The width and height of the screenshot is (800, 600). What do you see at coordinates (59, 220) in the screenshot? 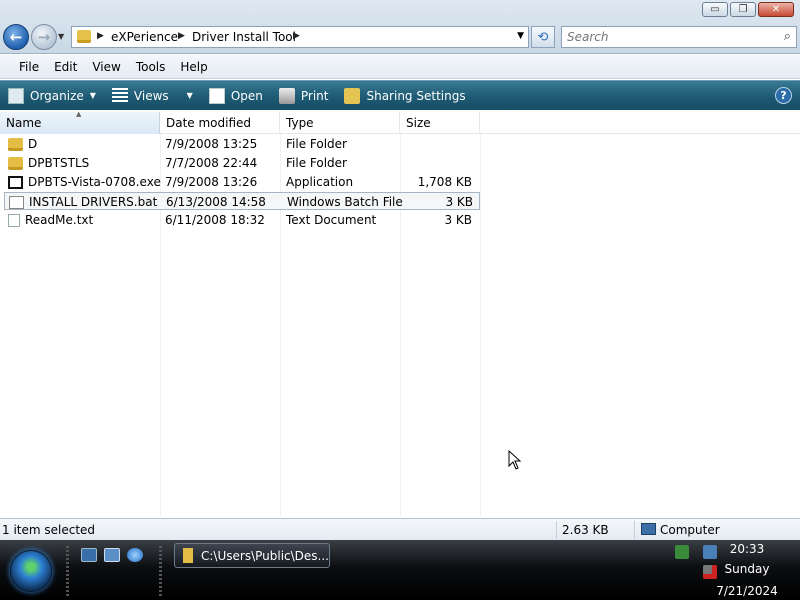
I see `file-name: ReadMe.txt` at bounding box center [59, 220].